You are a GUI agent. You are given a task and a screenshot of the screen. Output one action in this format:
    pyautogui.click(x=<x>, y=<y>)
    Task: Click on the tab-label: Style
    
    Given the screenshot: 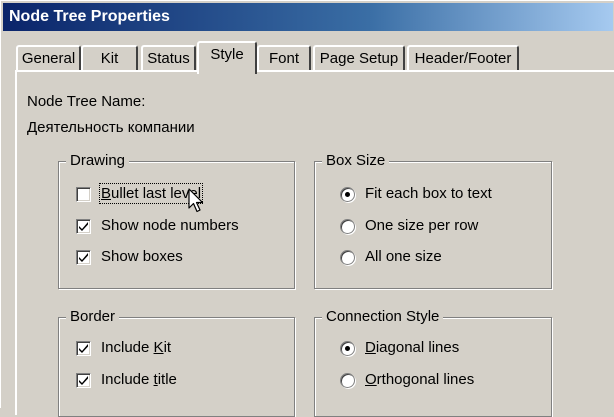 What is the action you would take?
    pyautogui.click(x=227, y=54)
    